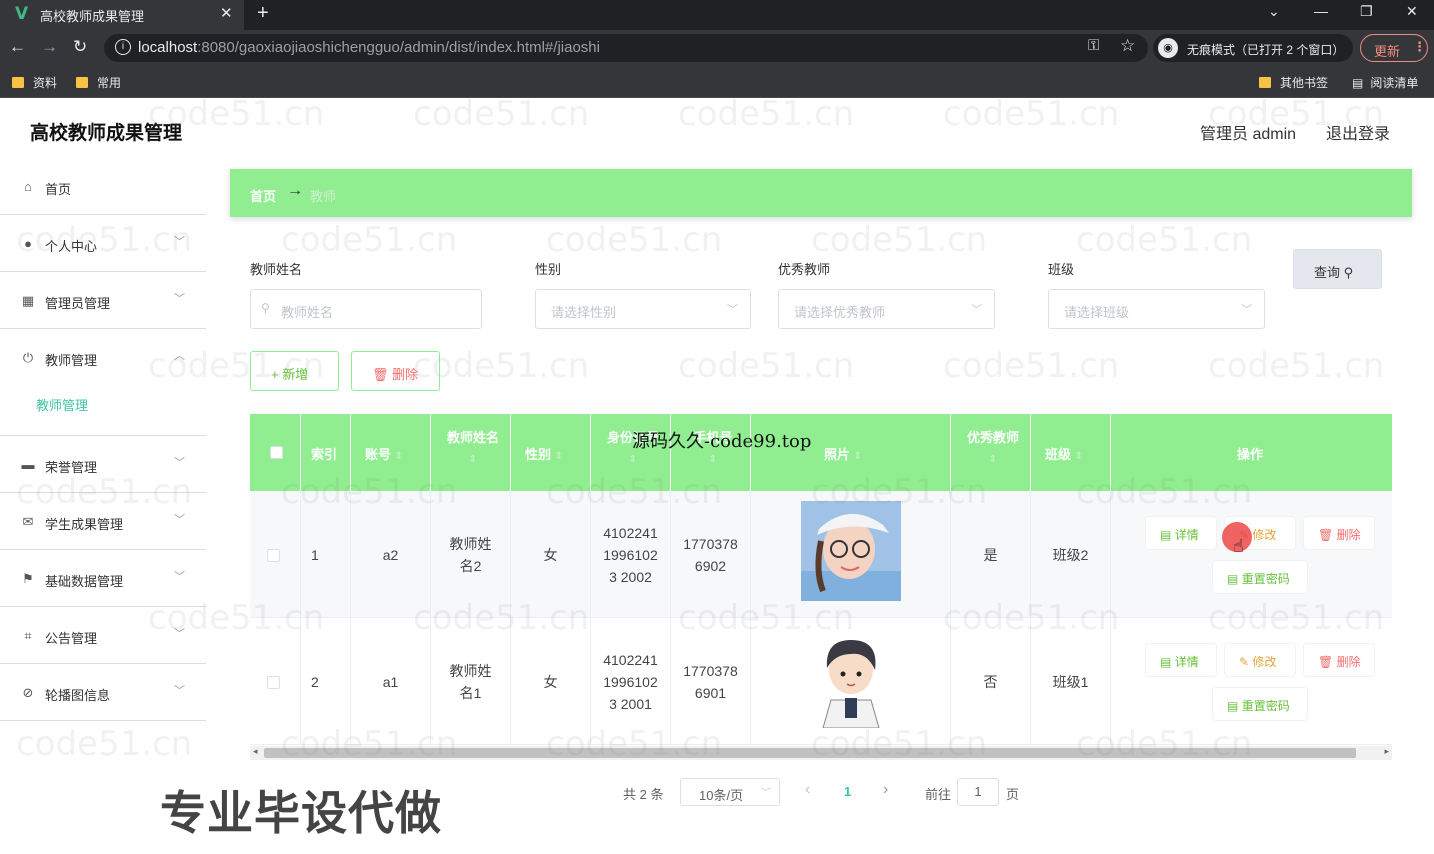 This screenshot has height=854, width=1434. What do you see at coordinates (1260, 660) in the screenshot?
I see `edit-button: ✎ 修改` at bounding box center [1260, 660].